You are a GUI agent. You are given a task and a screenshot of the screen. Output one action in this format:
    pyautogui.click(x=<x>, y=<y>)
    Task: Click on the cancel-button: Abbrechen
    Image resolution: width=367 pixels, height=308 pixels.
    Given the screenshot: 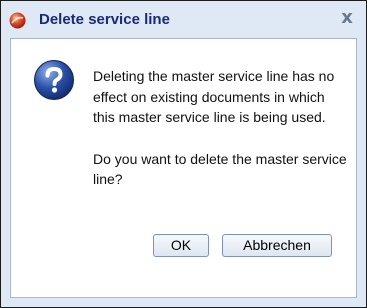 What is the action you would take?
    pyautogui.click(x=277, y=245)
    